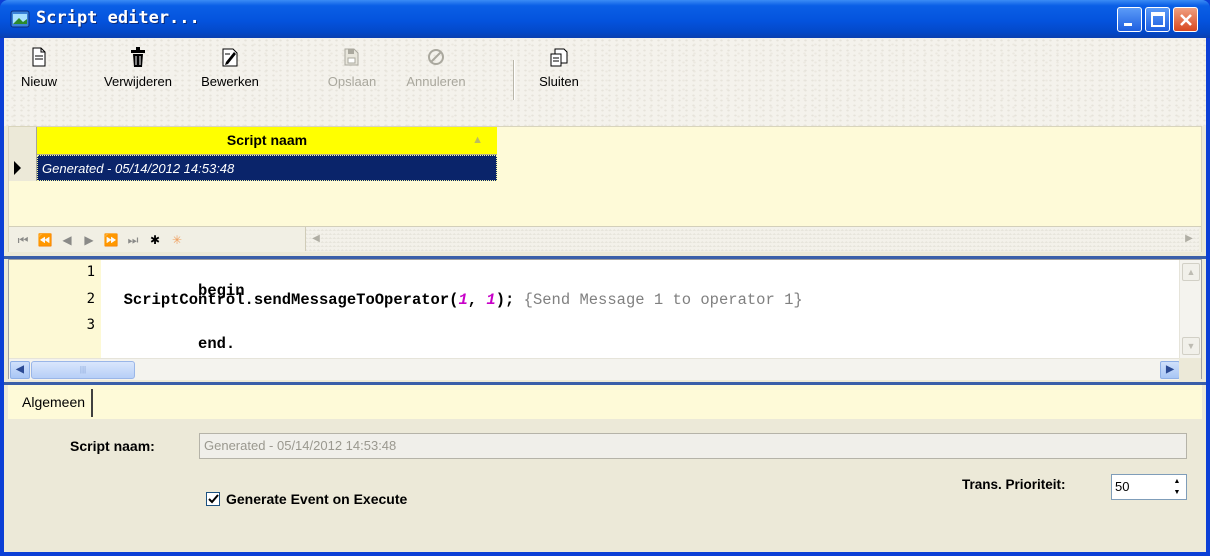 The image size is (1210, 556). Describe the element at coordinates (559, 57) in the screenshot. I see `close-document-icon` at that location.